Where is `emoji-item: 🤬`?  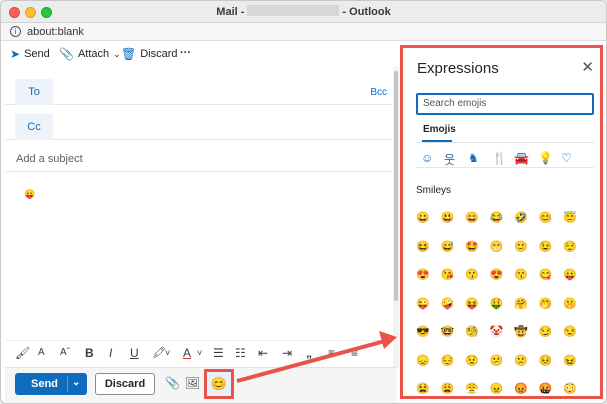 emoji-item: 🤬 is located at coordinates (546, 389).